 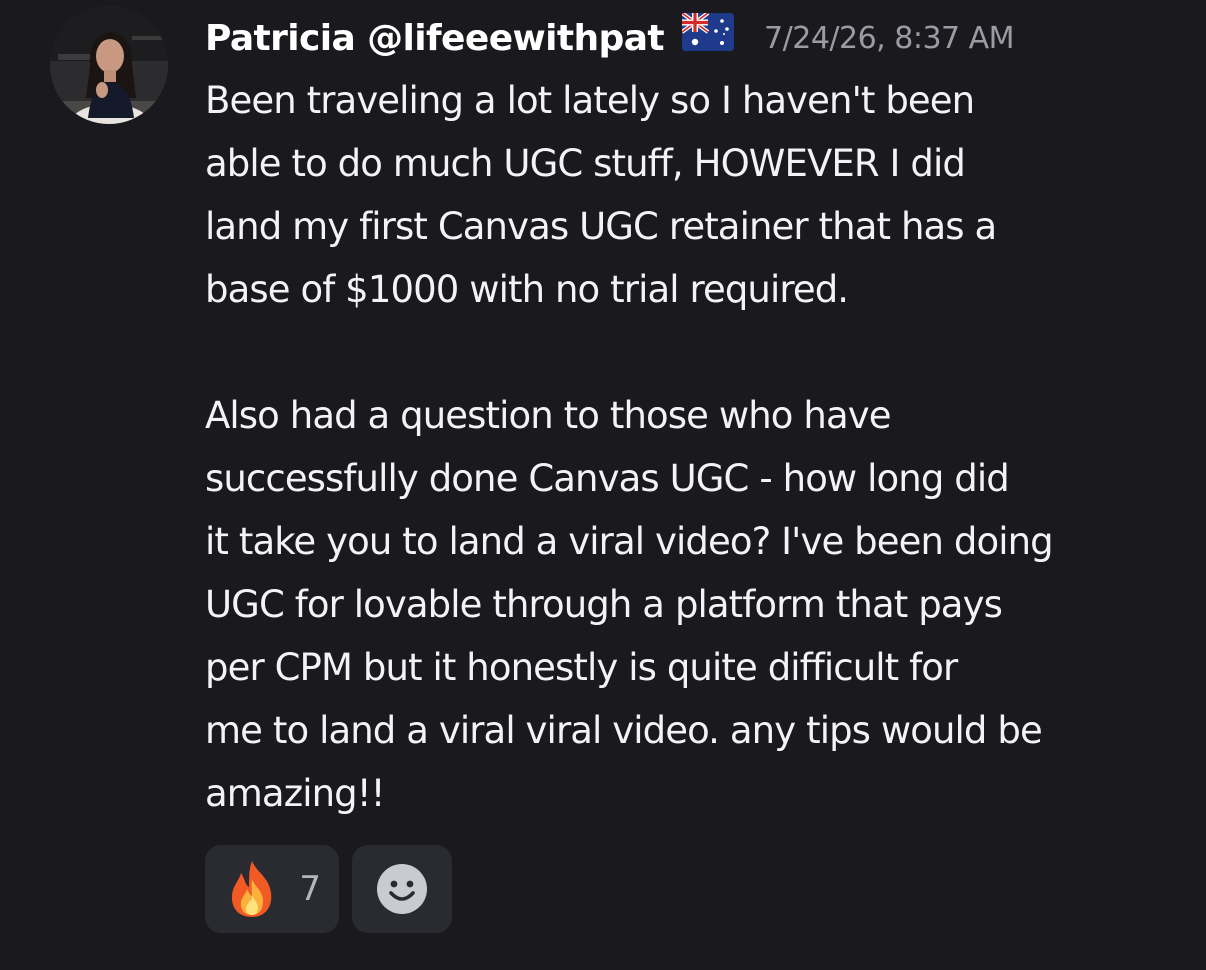 I want to click on fire-reaction-button: 7, so click(x=272, y=889).